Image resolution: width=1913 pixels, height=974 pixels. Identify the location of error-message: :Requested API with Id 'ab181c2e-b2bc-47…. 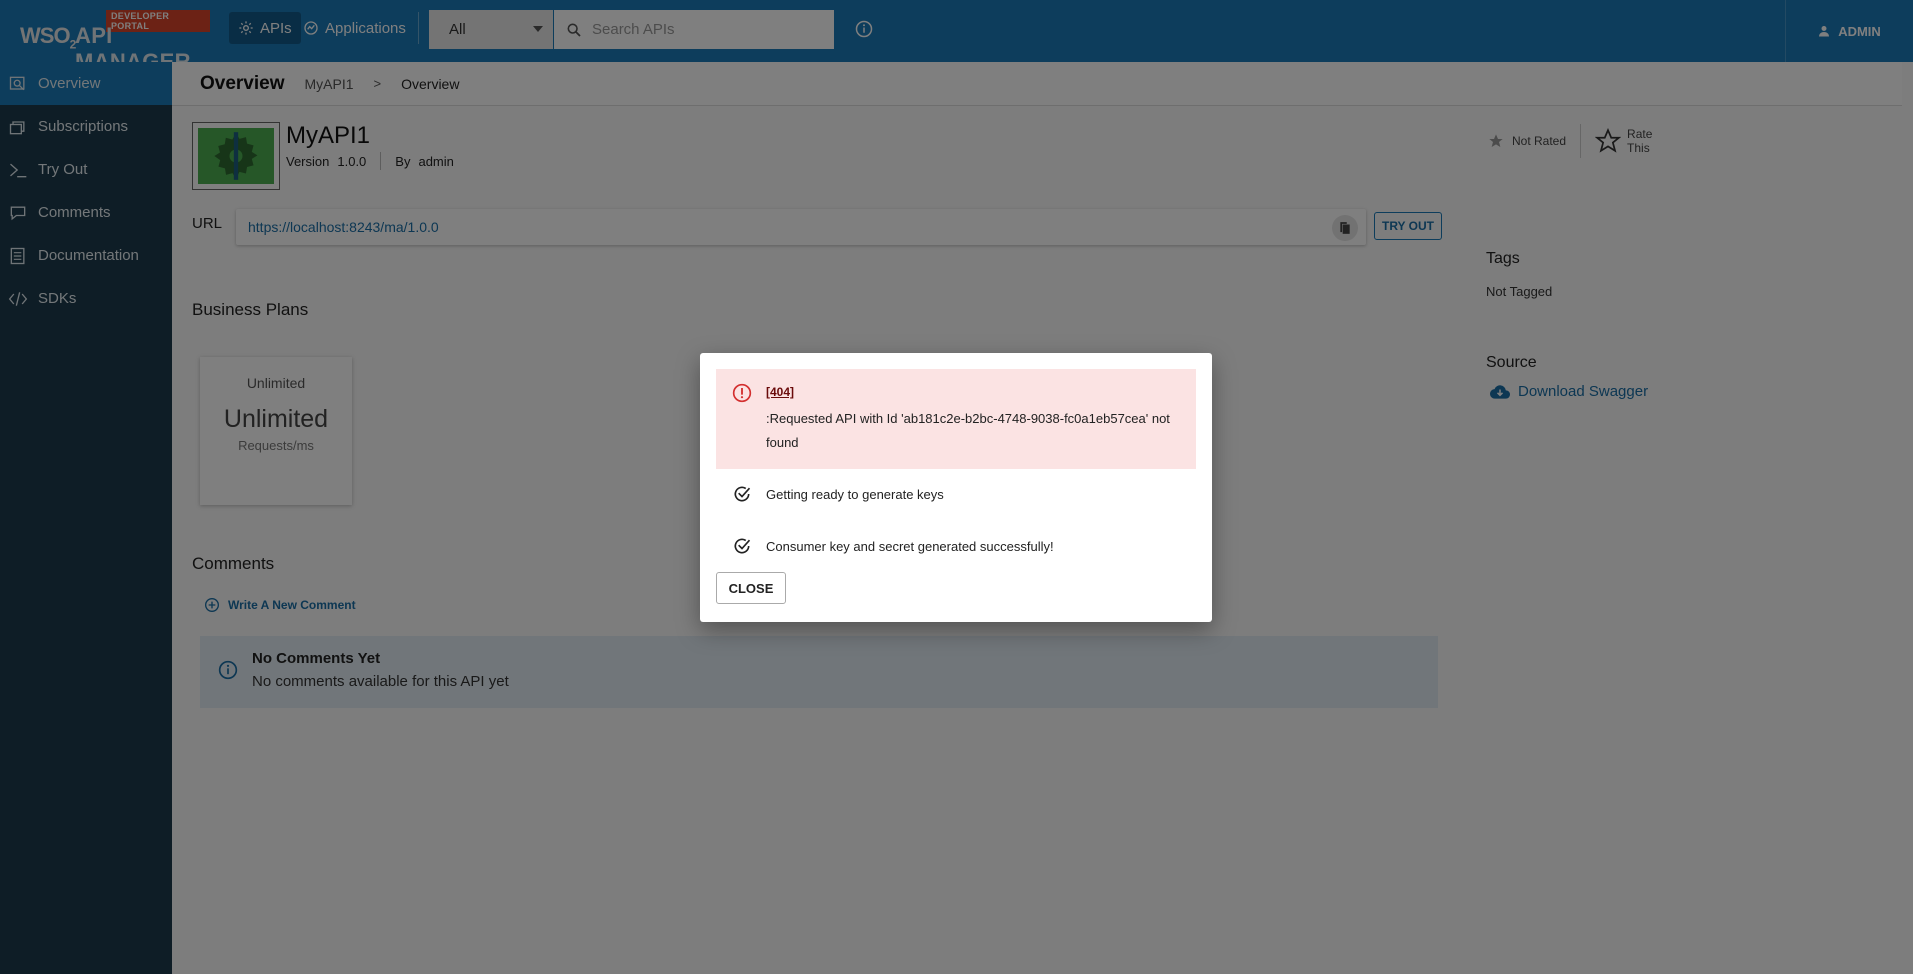
(968, 430).